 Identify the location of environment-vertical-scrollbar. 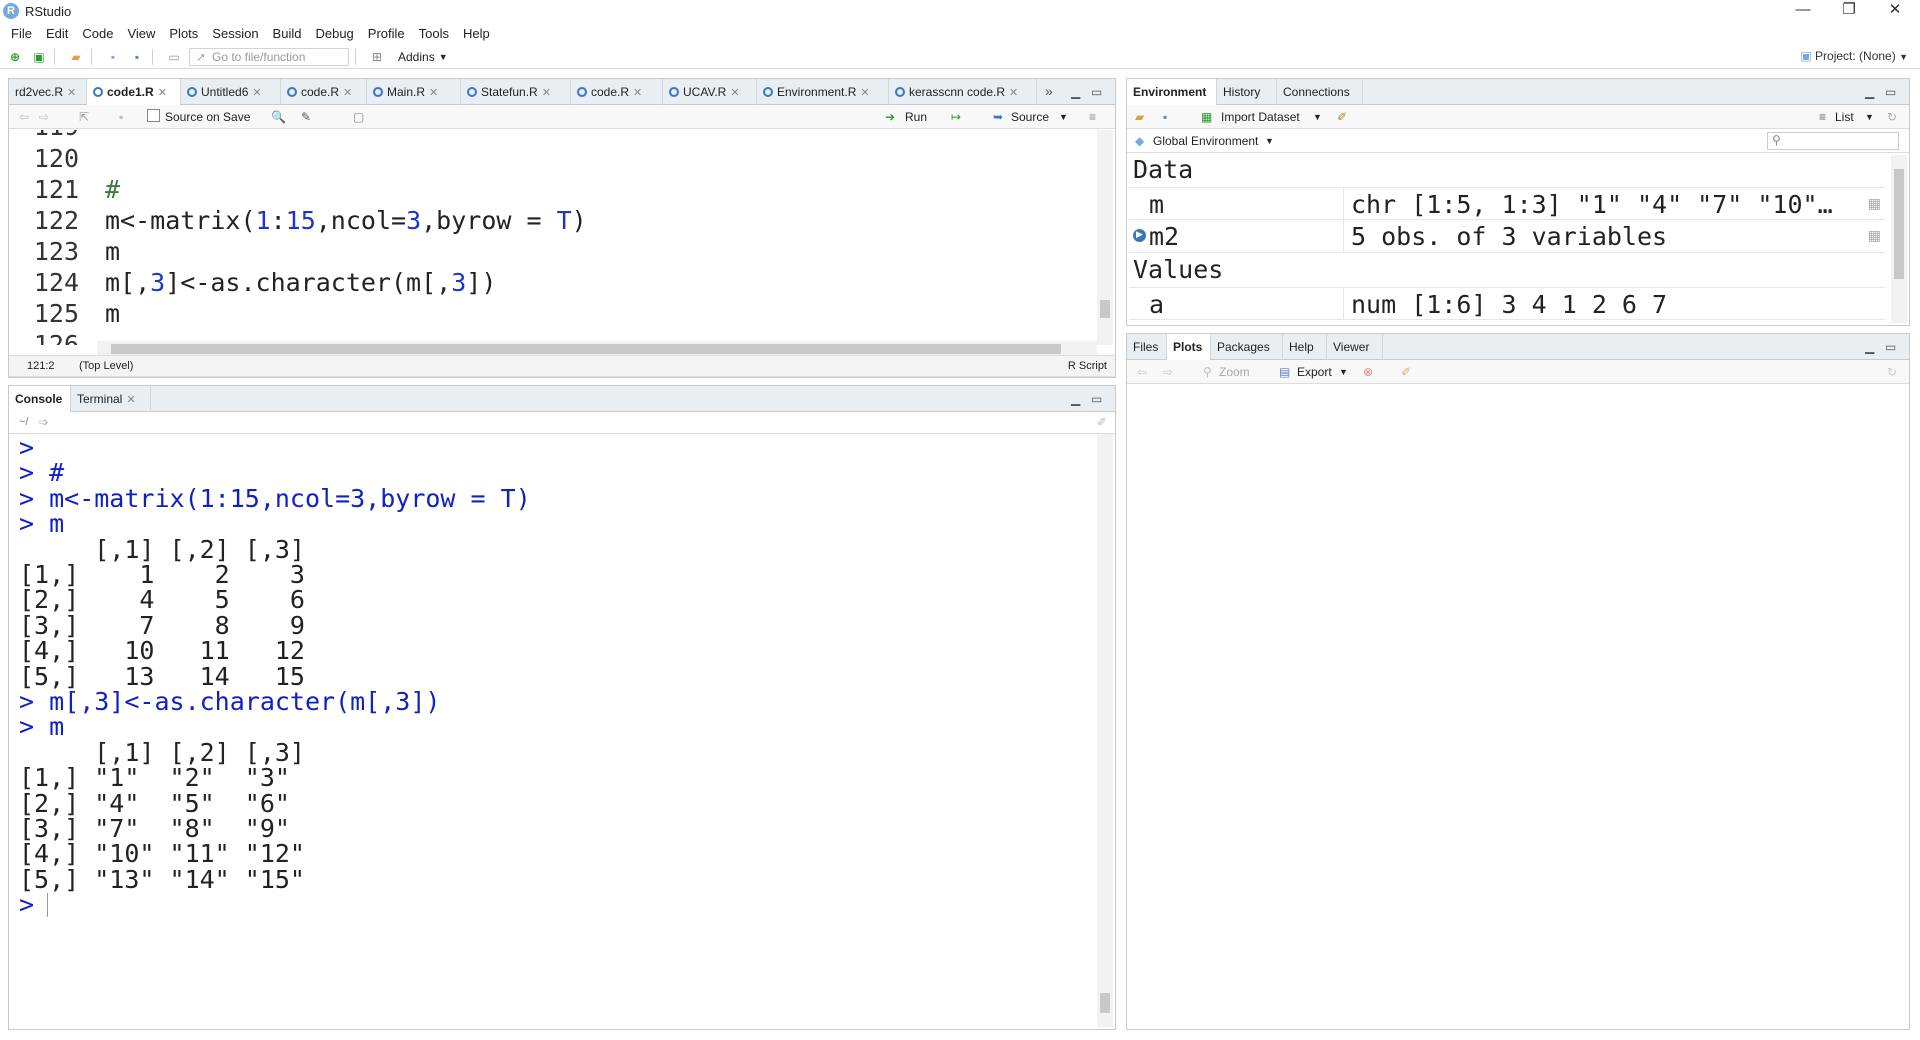
(1899, 239).